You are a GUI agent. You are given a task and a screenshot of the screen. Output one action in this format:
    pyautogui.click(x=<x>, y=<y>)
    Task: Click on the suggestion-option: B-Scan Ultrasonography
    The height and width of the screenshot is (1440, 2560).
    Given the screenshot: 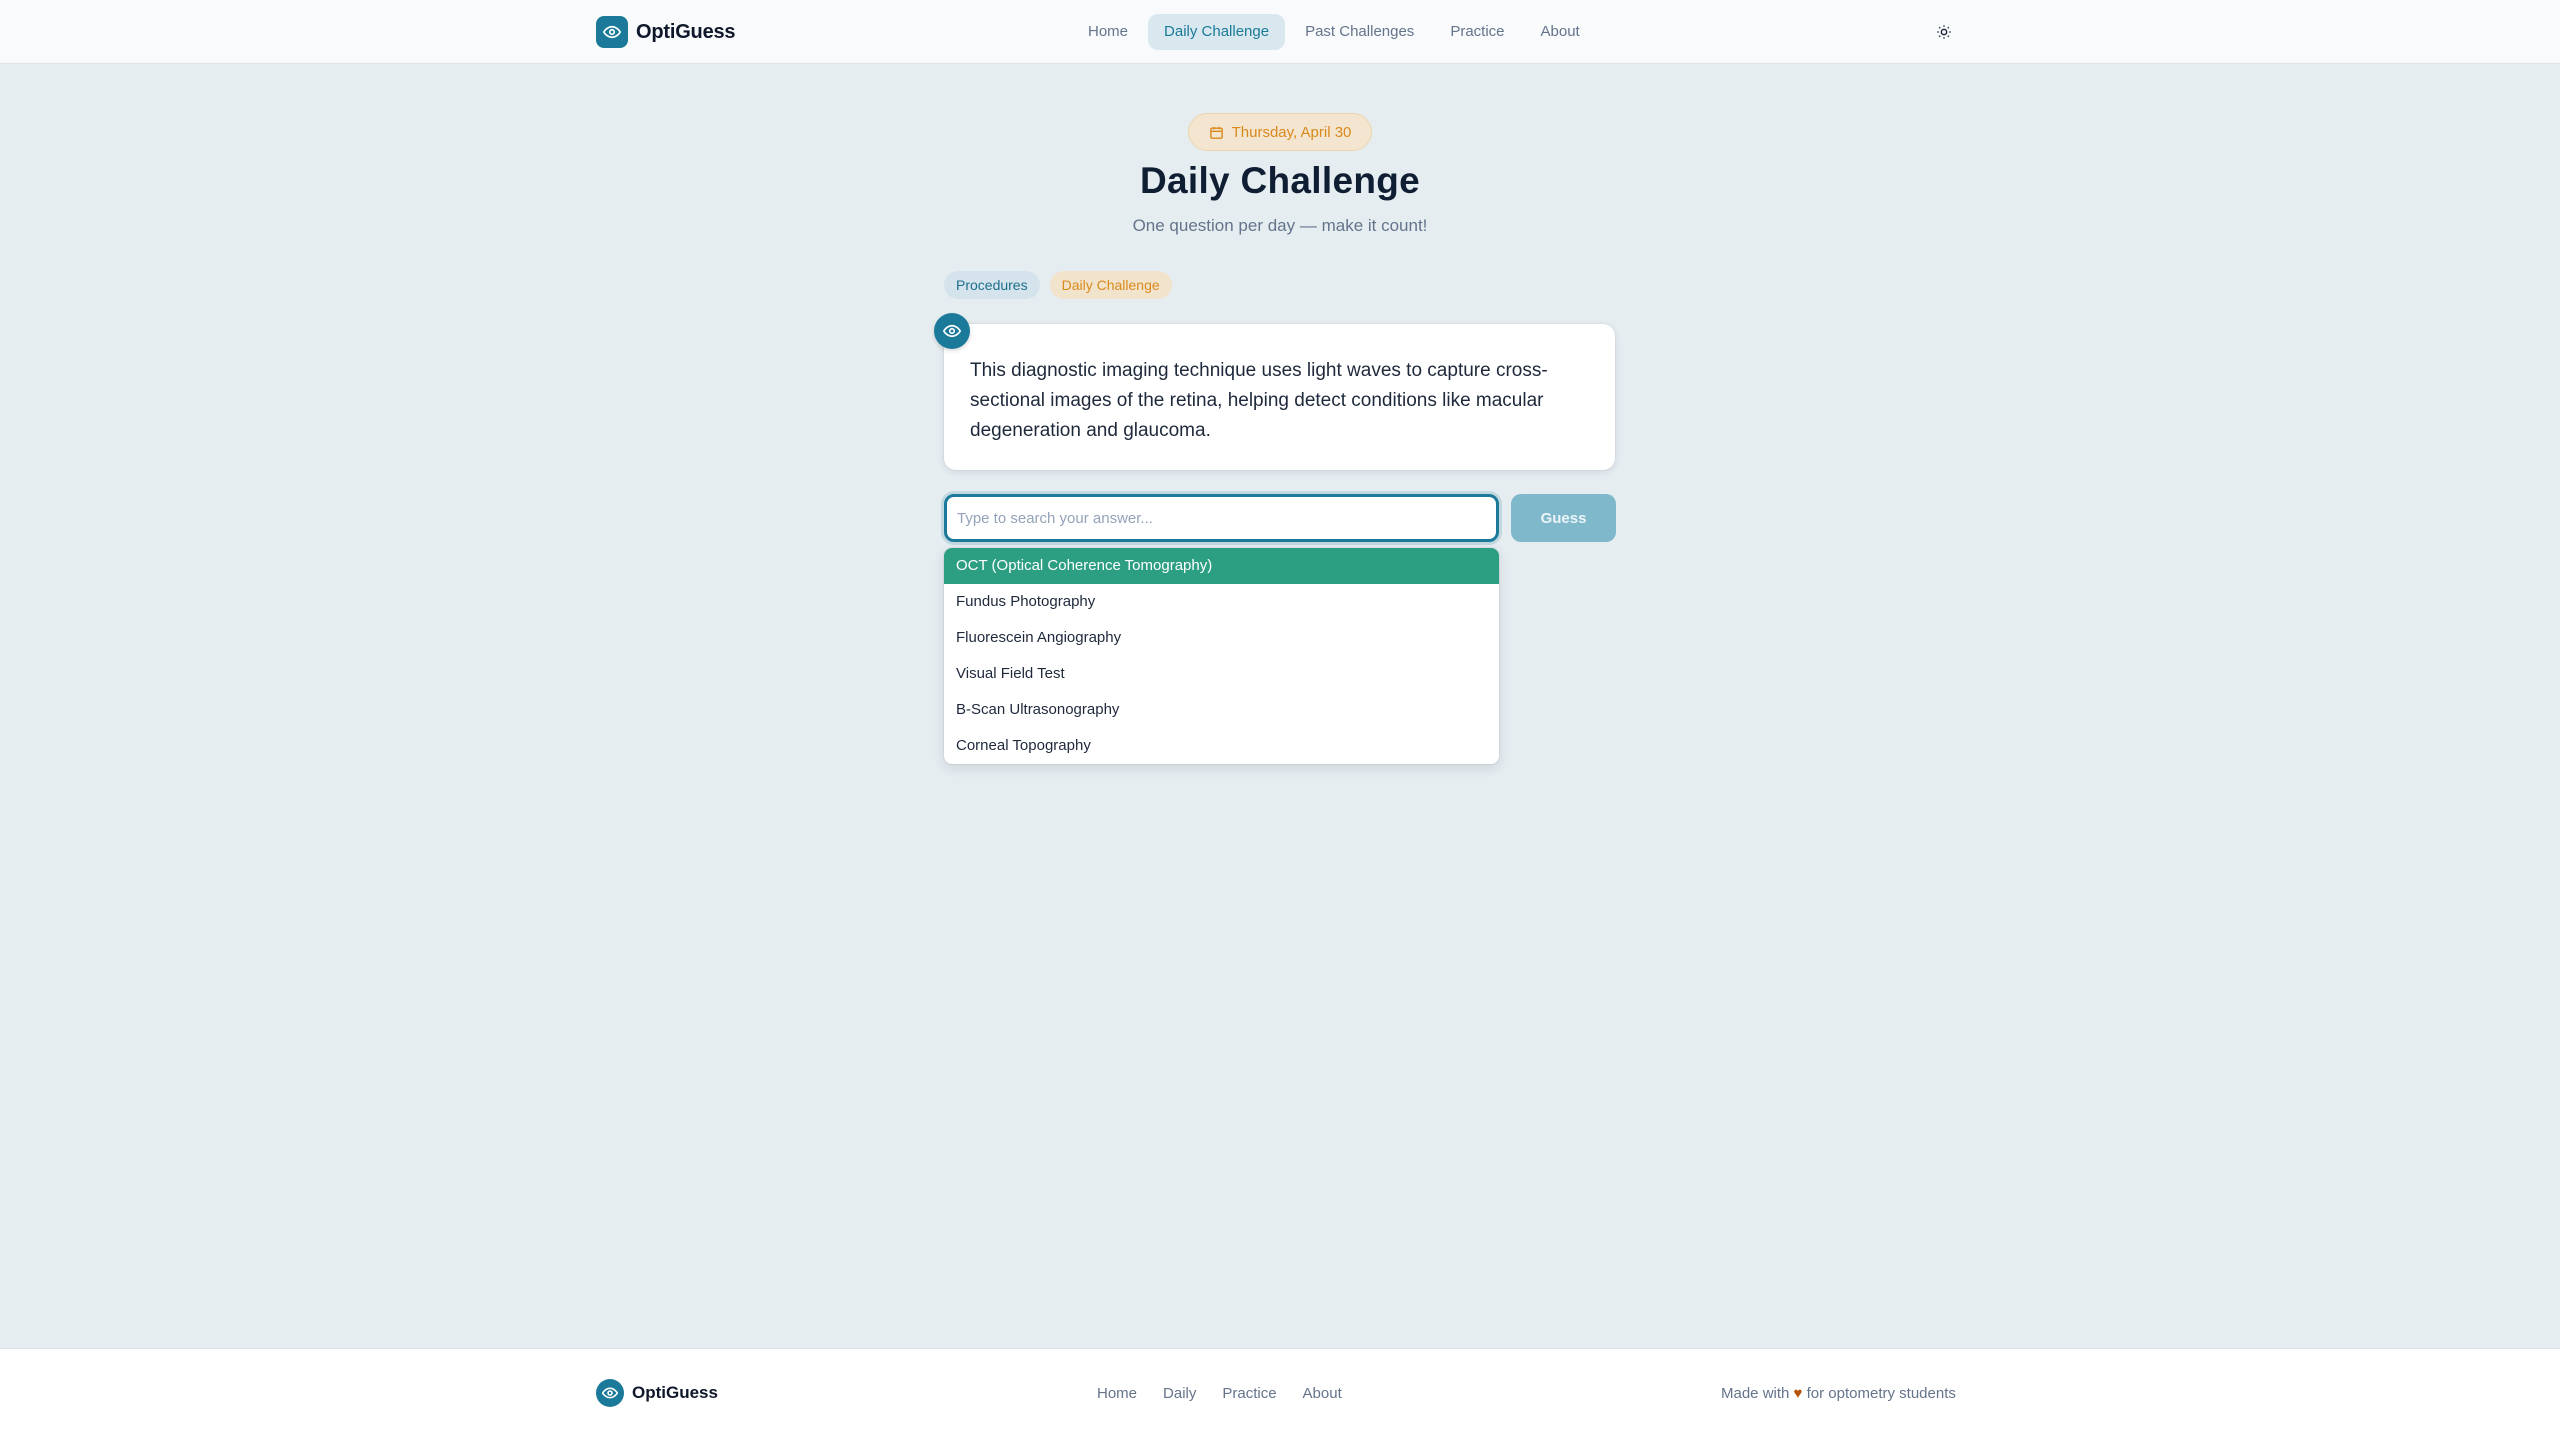 What is the action you would take?
    pyautogui.click(x=1221, y=710)
    